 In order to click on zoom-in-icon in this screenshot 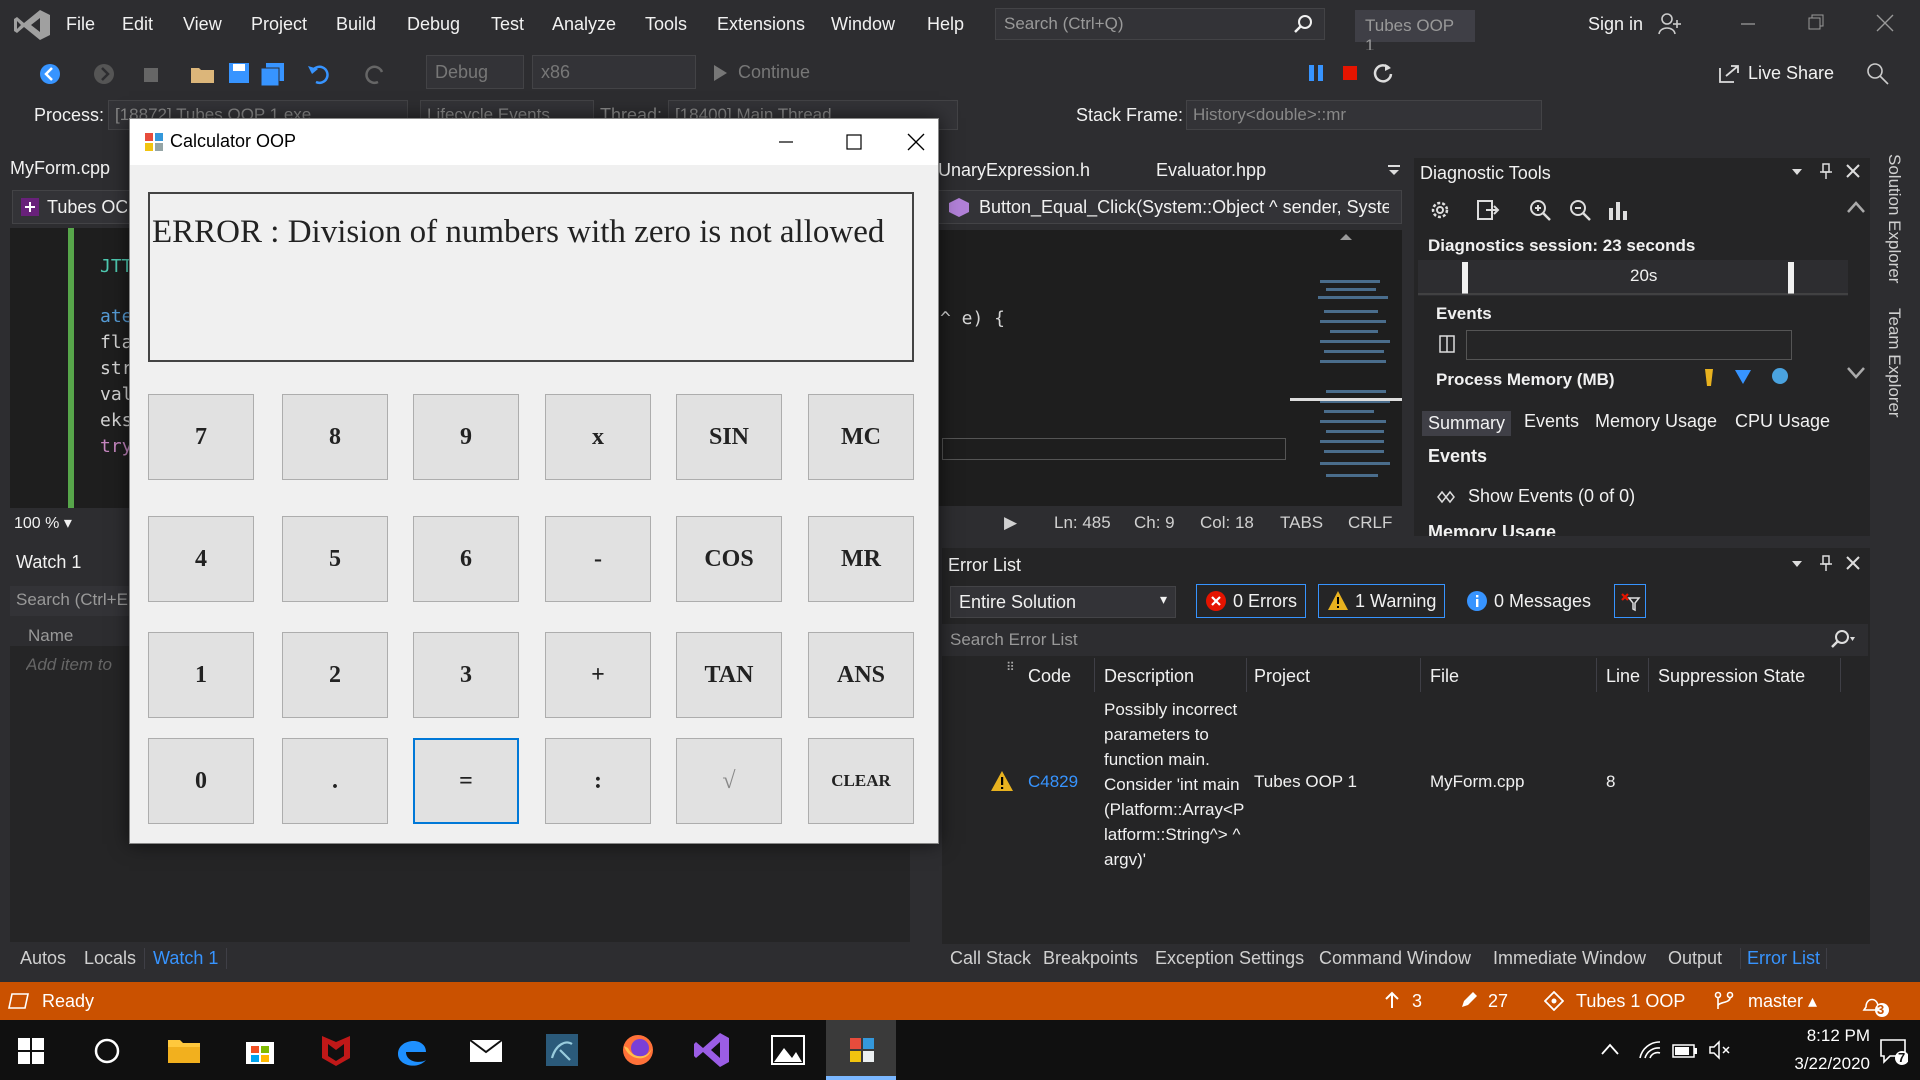, I will do `click(1540, 210)`.